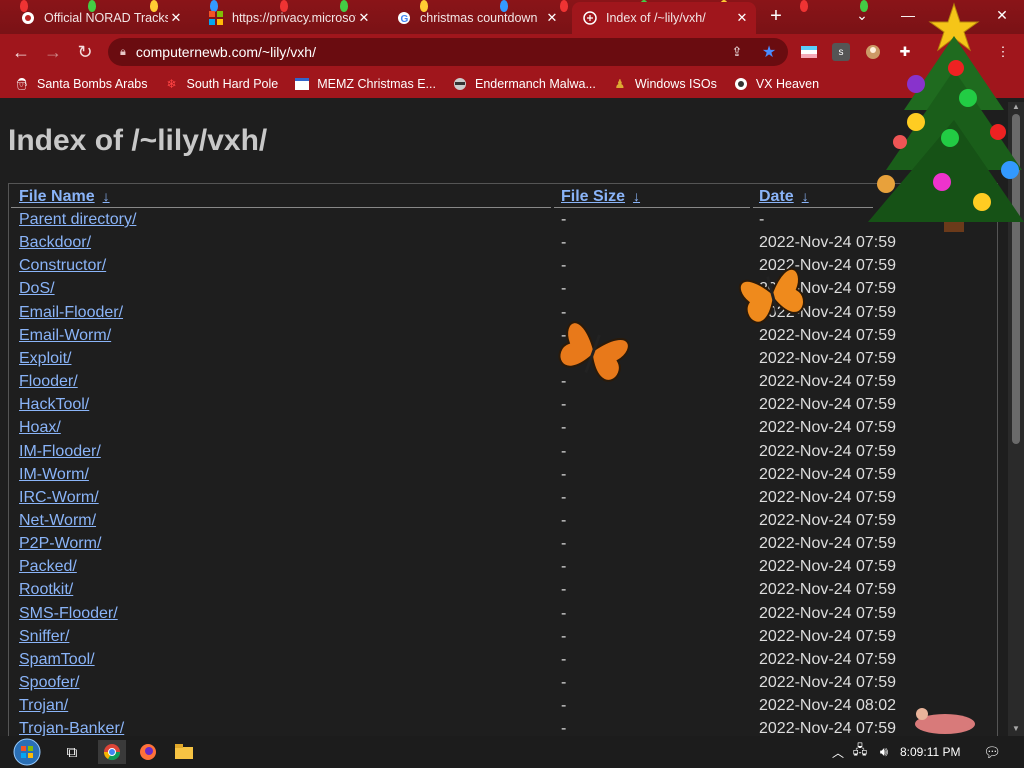 This screenshot has height=768, width=1024. What do you see at coordinates (504, 245) in the screenshot?
I see `table-row: Backdoor/ - 2022-Nov-24 07:59` at bounding box center [504, 245].